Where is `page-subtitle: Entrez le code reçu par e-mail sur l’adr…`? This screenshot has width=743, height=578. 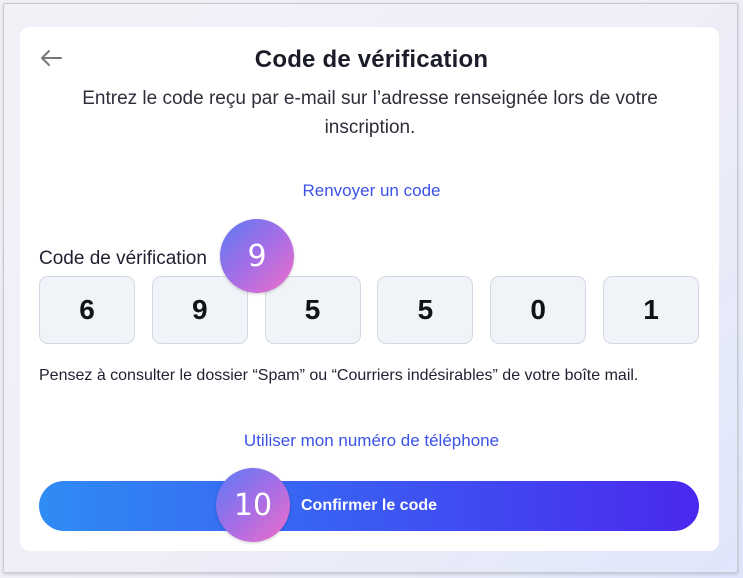
page-subtitle: Entrez le code reçu par e-mail sur l’adr… is located at coordinates (370, 113).